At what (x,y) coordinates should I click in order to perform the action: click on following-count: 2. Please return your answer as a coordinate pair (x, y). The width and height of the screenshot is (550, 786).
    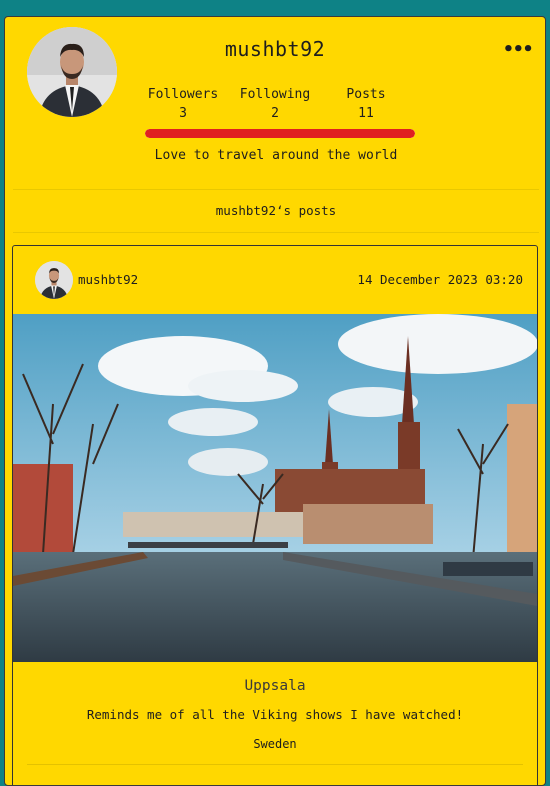
    Looking at the image, I should click on (275, 113).